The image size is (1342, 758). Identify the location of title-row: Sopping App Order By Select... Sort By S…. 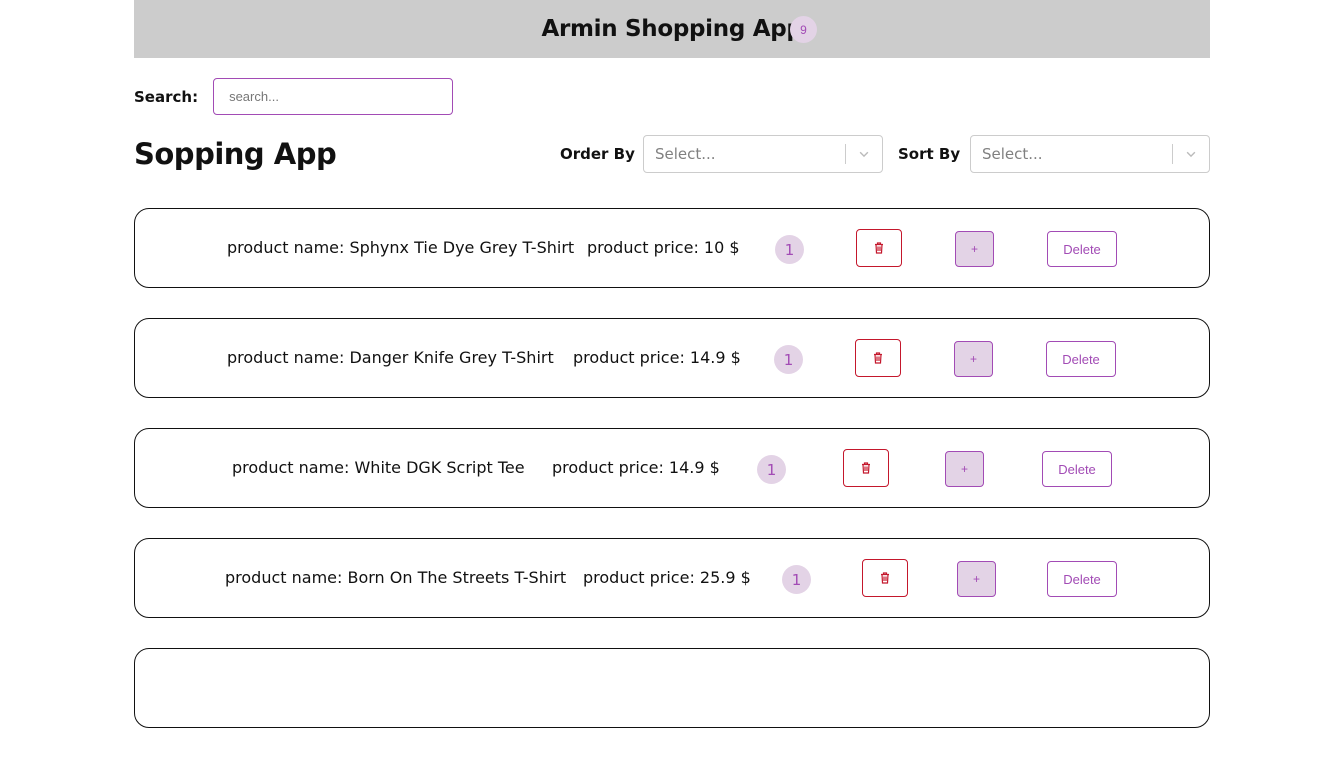
(672, 154).